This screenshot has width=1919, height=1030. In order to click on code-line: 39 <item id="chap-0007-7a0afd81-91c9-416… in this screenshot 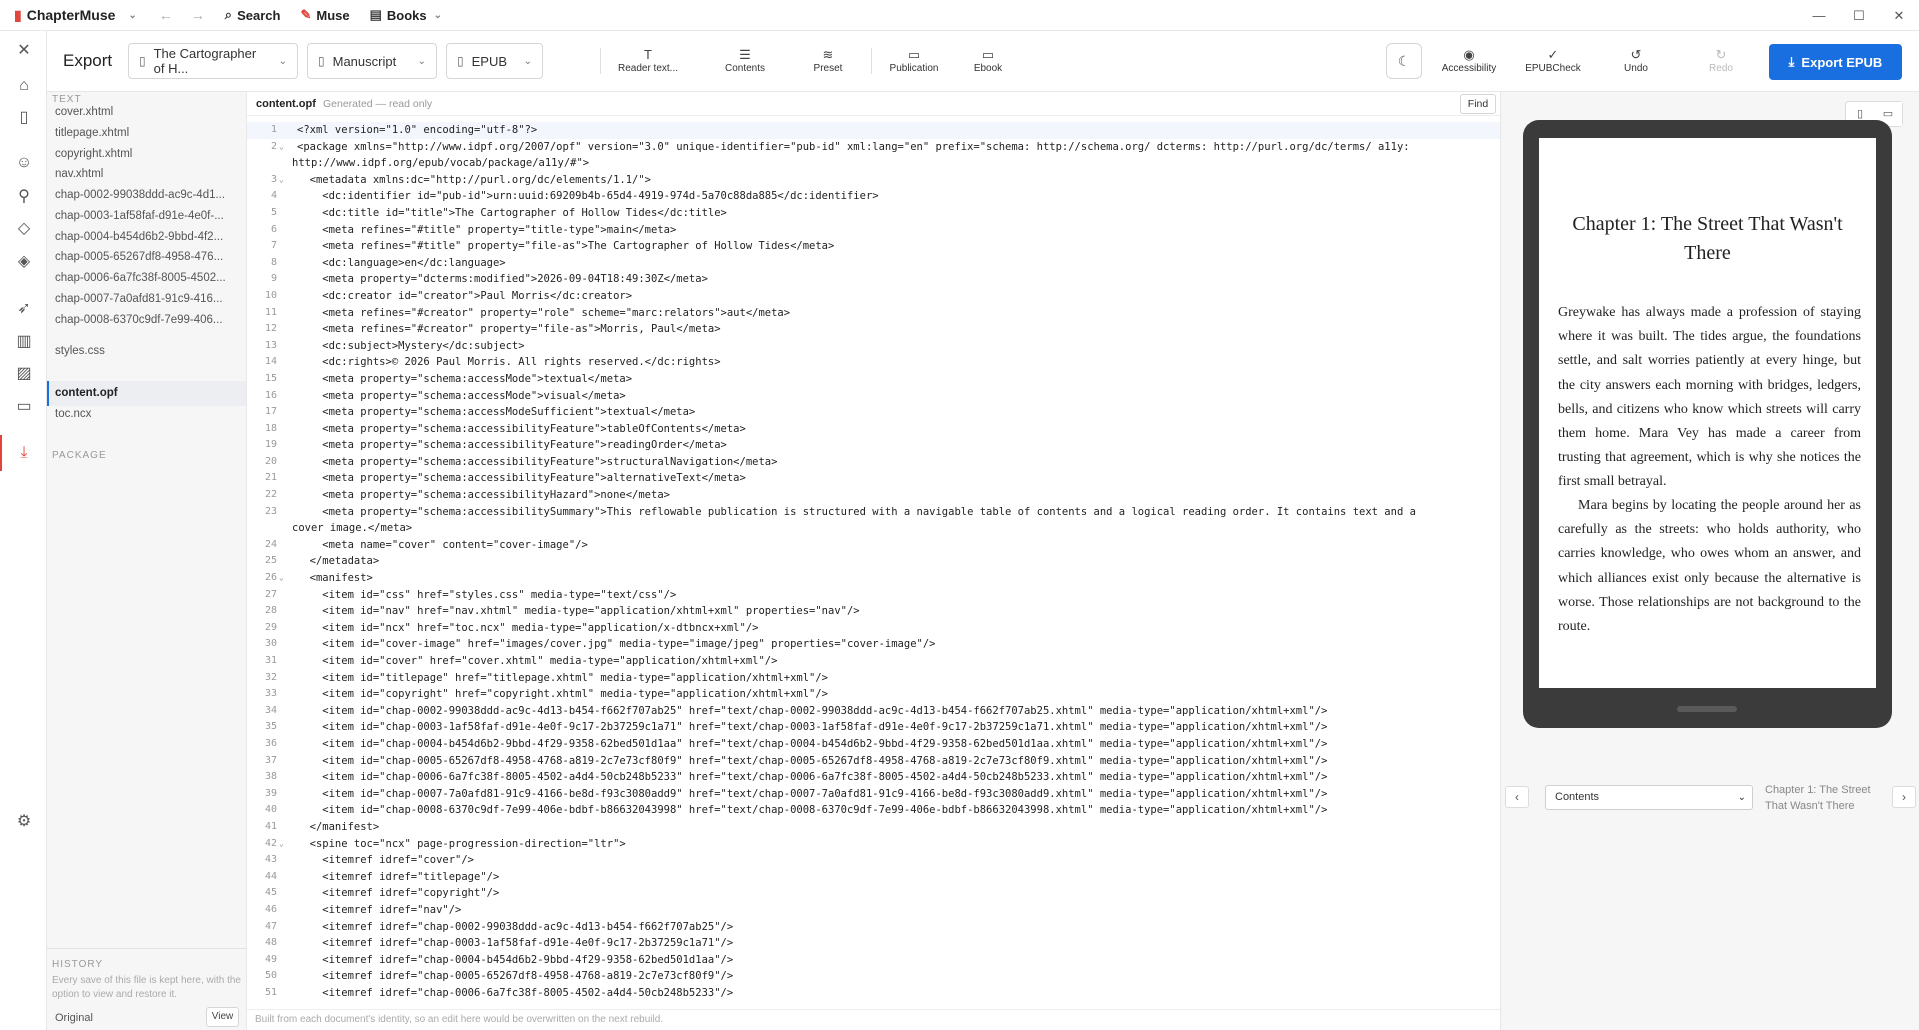, I will do `click(873, 794)`.